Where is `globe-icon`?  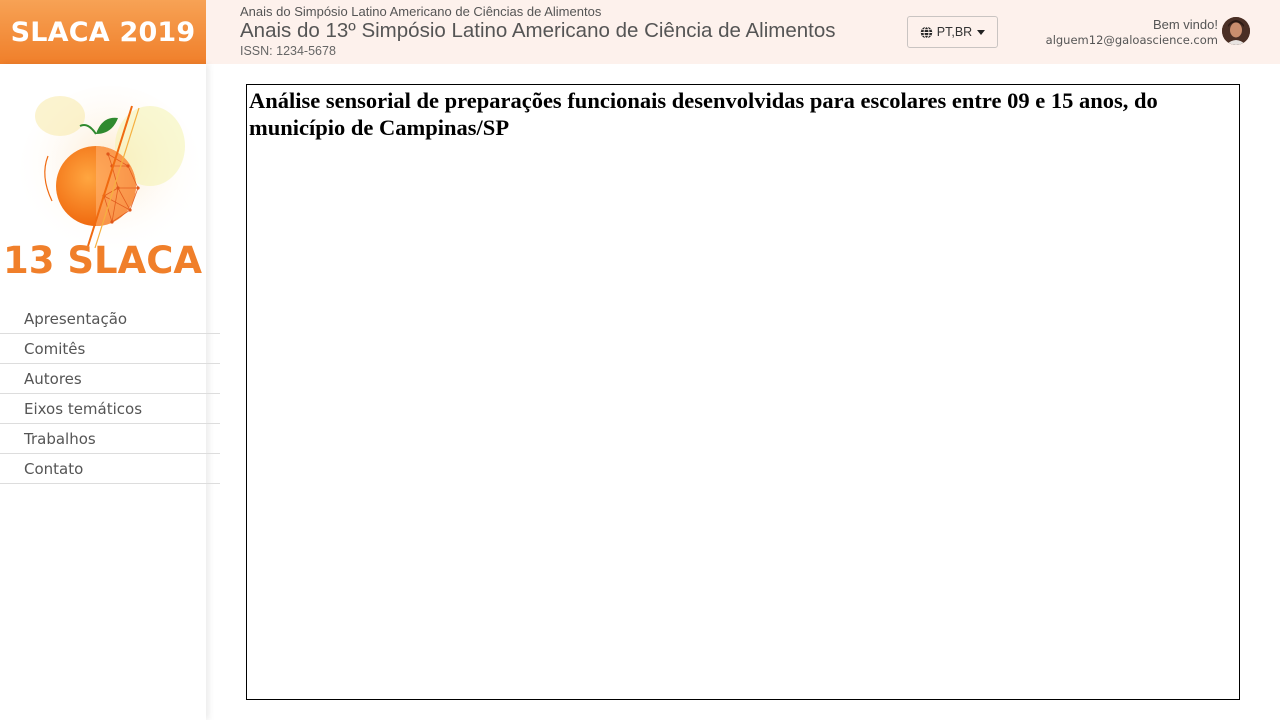 globe-icon is located at coordinates (926, 32).